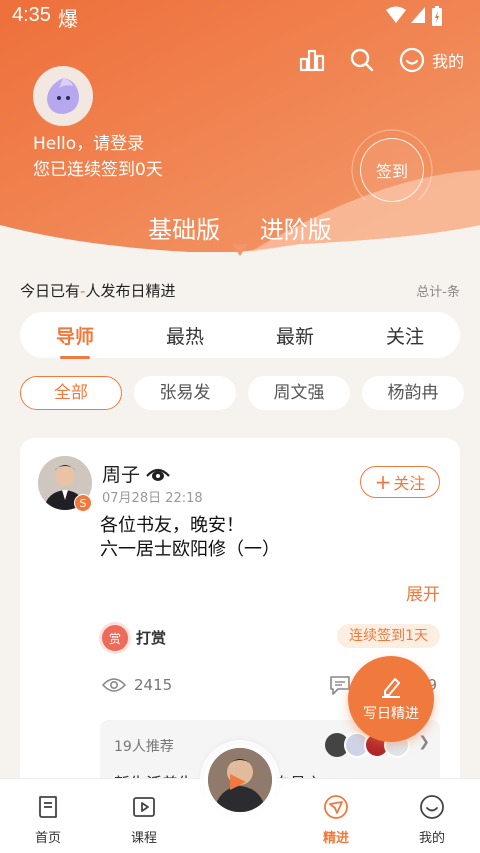  I want to click on avatar-mascot-icon, so click(63, 96).